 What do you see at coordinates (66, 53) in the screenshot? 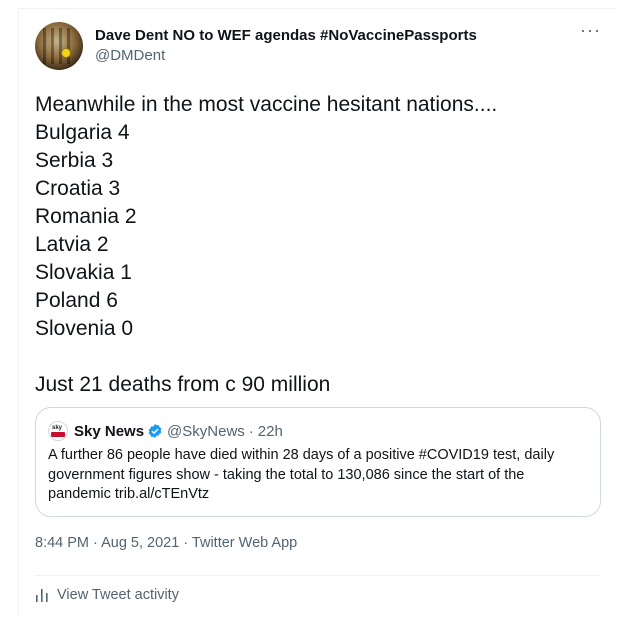
I see `smiley-badge-icon` at bounding box center [66, 53].